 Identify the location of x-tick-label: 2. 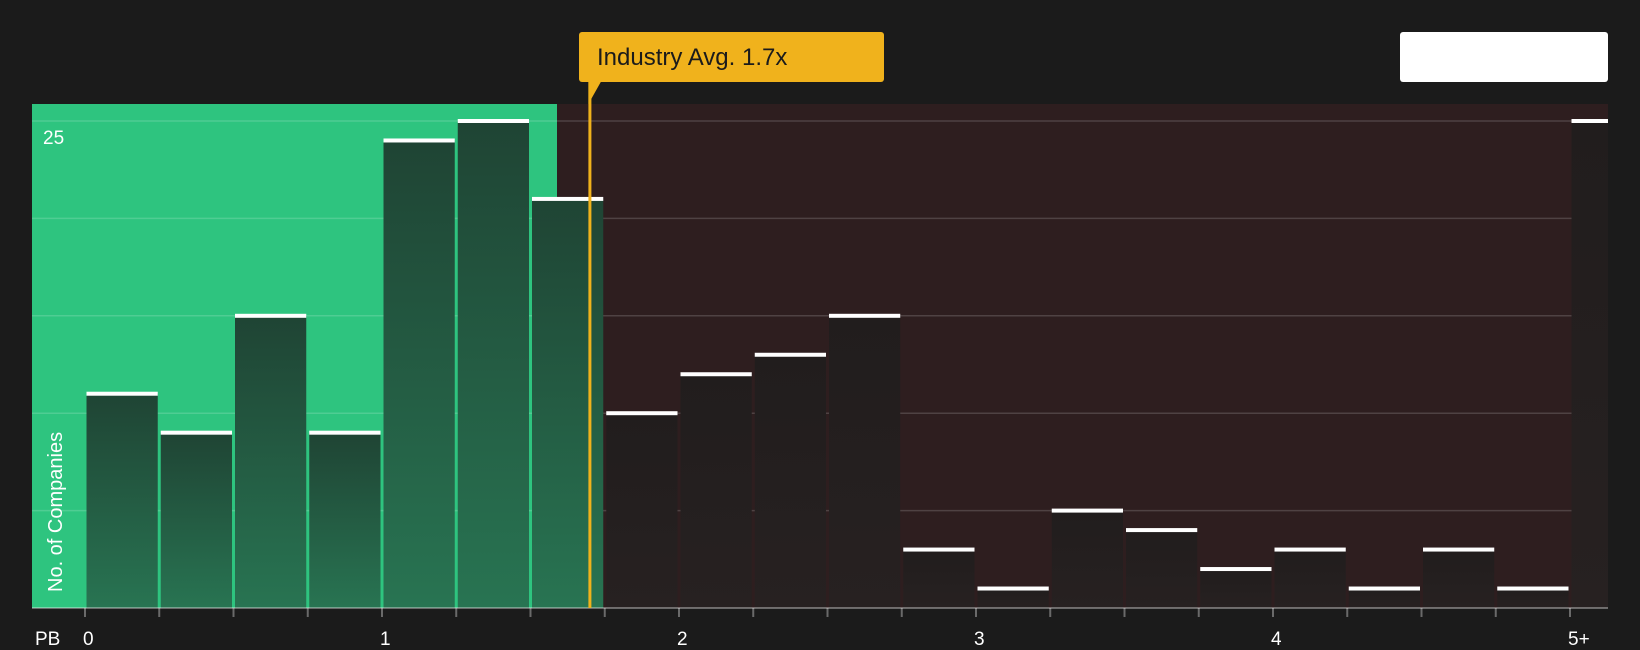
(682, 639).